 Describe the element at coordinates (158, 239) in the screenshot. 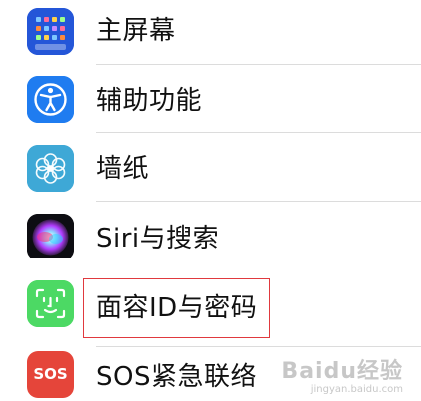

I see `settings-item-label: Siri与搜索` at that location.